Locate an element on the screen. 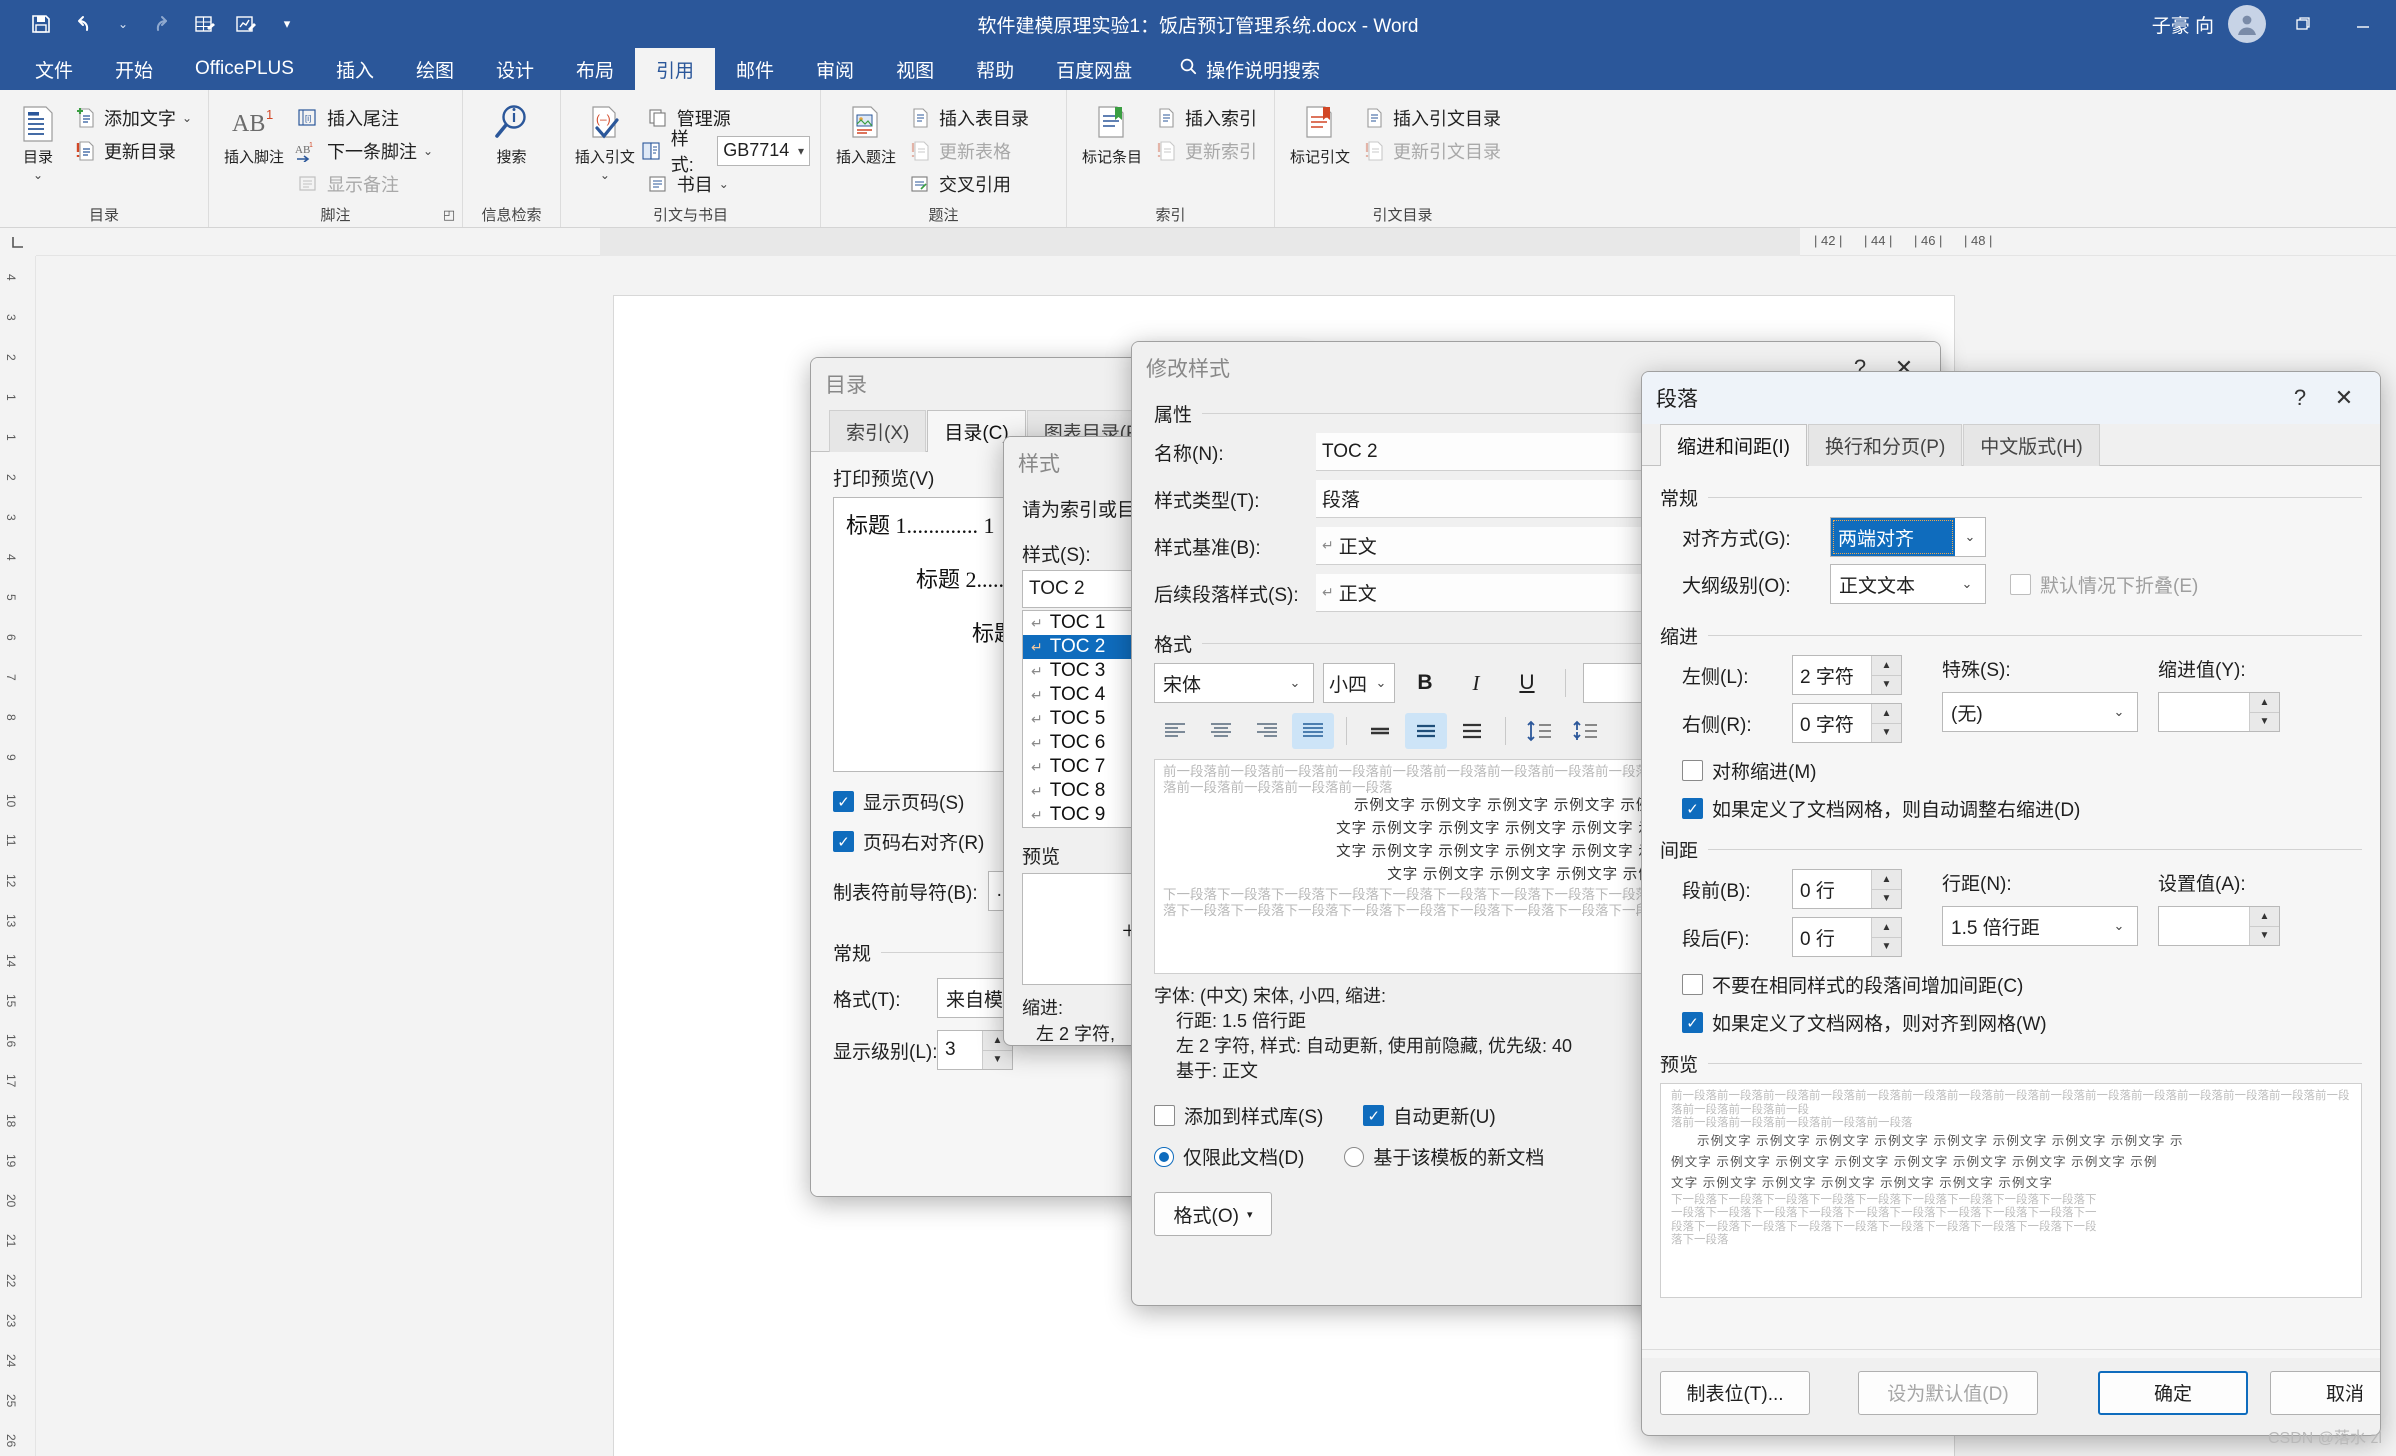 The height and width of the screenshot is (1456, 2396). only-this-document-radio: 仅限此文档(D) is located at coordinates (1229, 1156).